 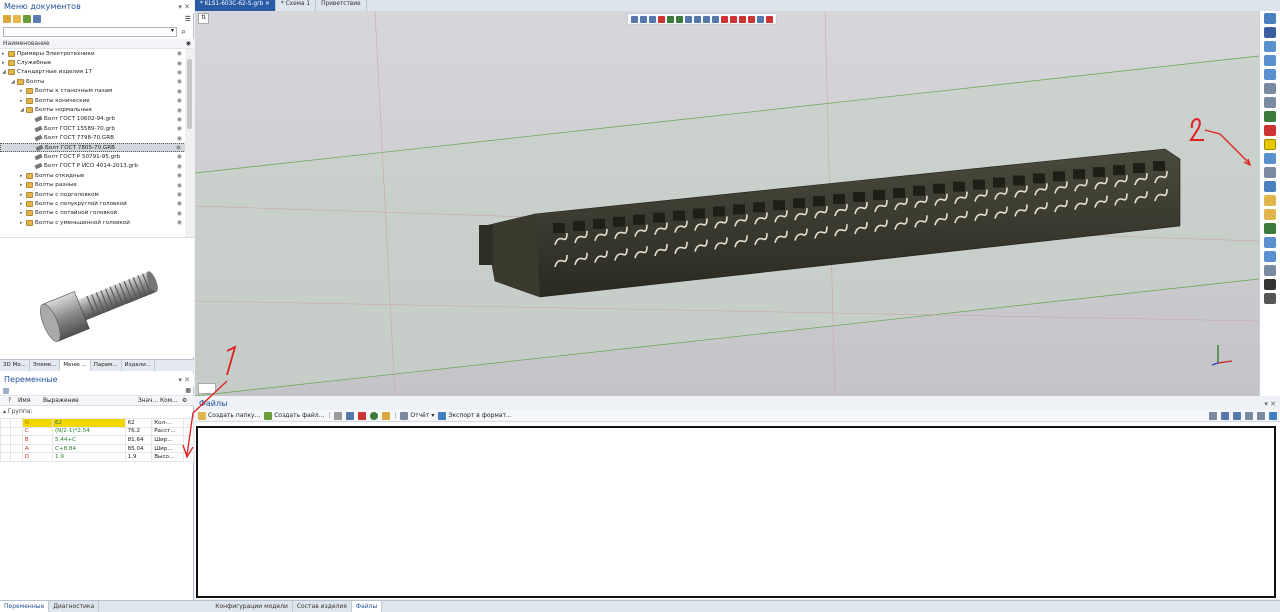 I want to click on variable-name: A, so click(x=37, y=448).